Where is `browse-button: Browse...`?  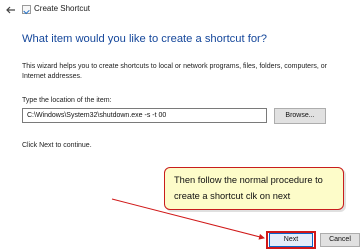
browse-button: Browse... is located at coordinates (300, 116).